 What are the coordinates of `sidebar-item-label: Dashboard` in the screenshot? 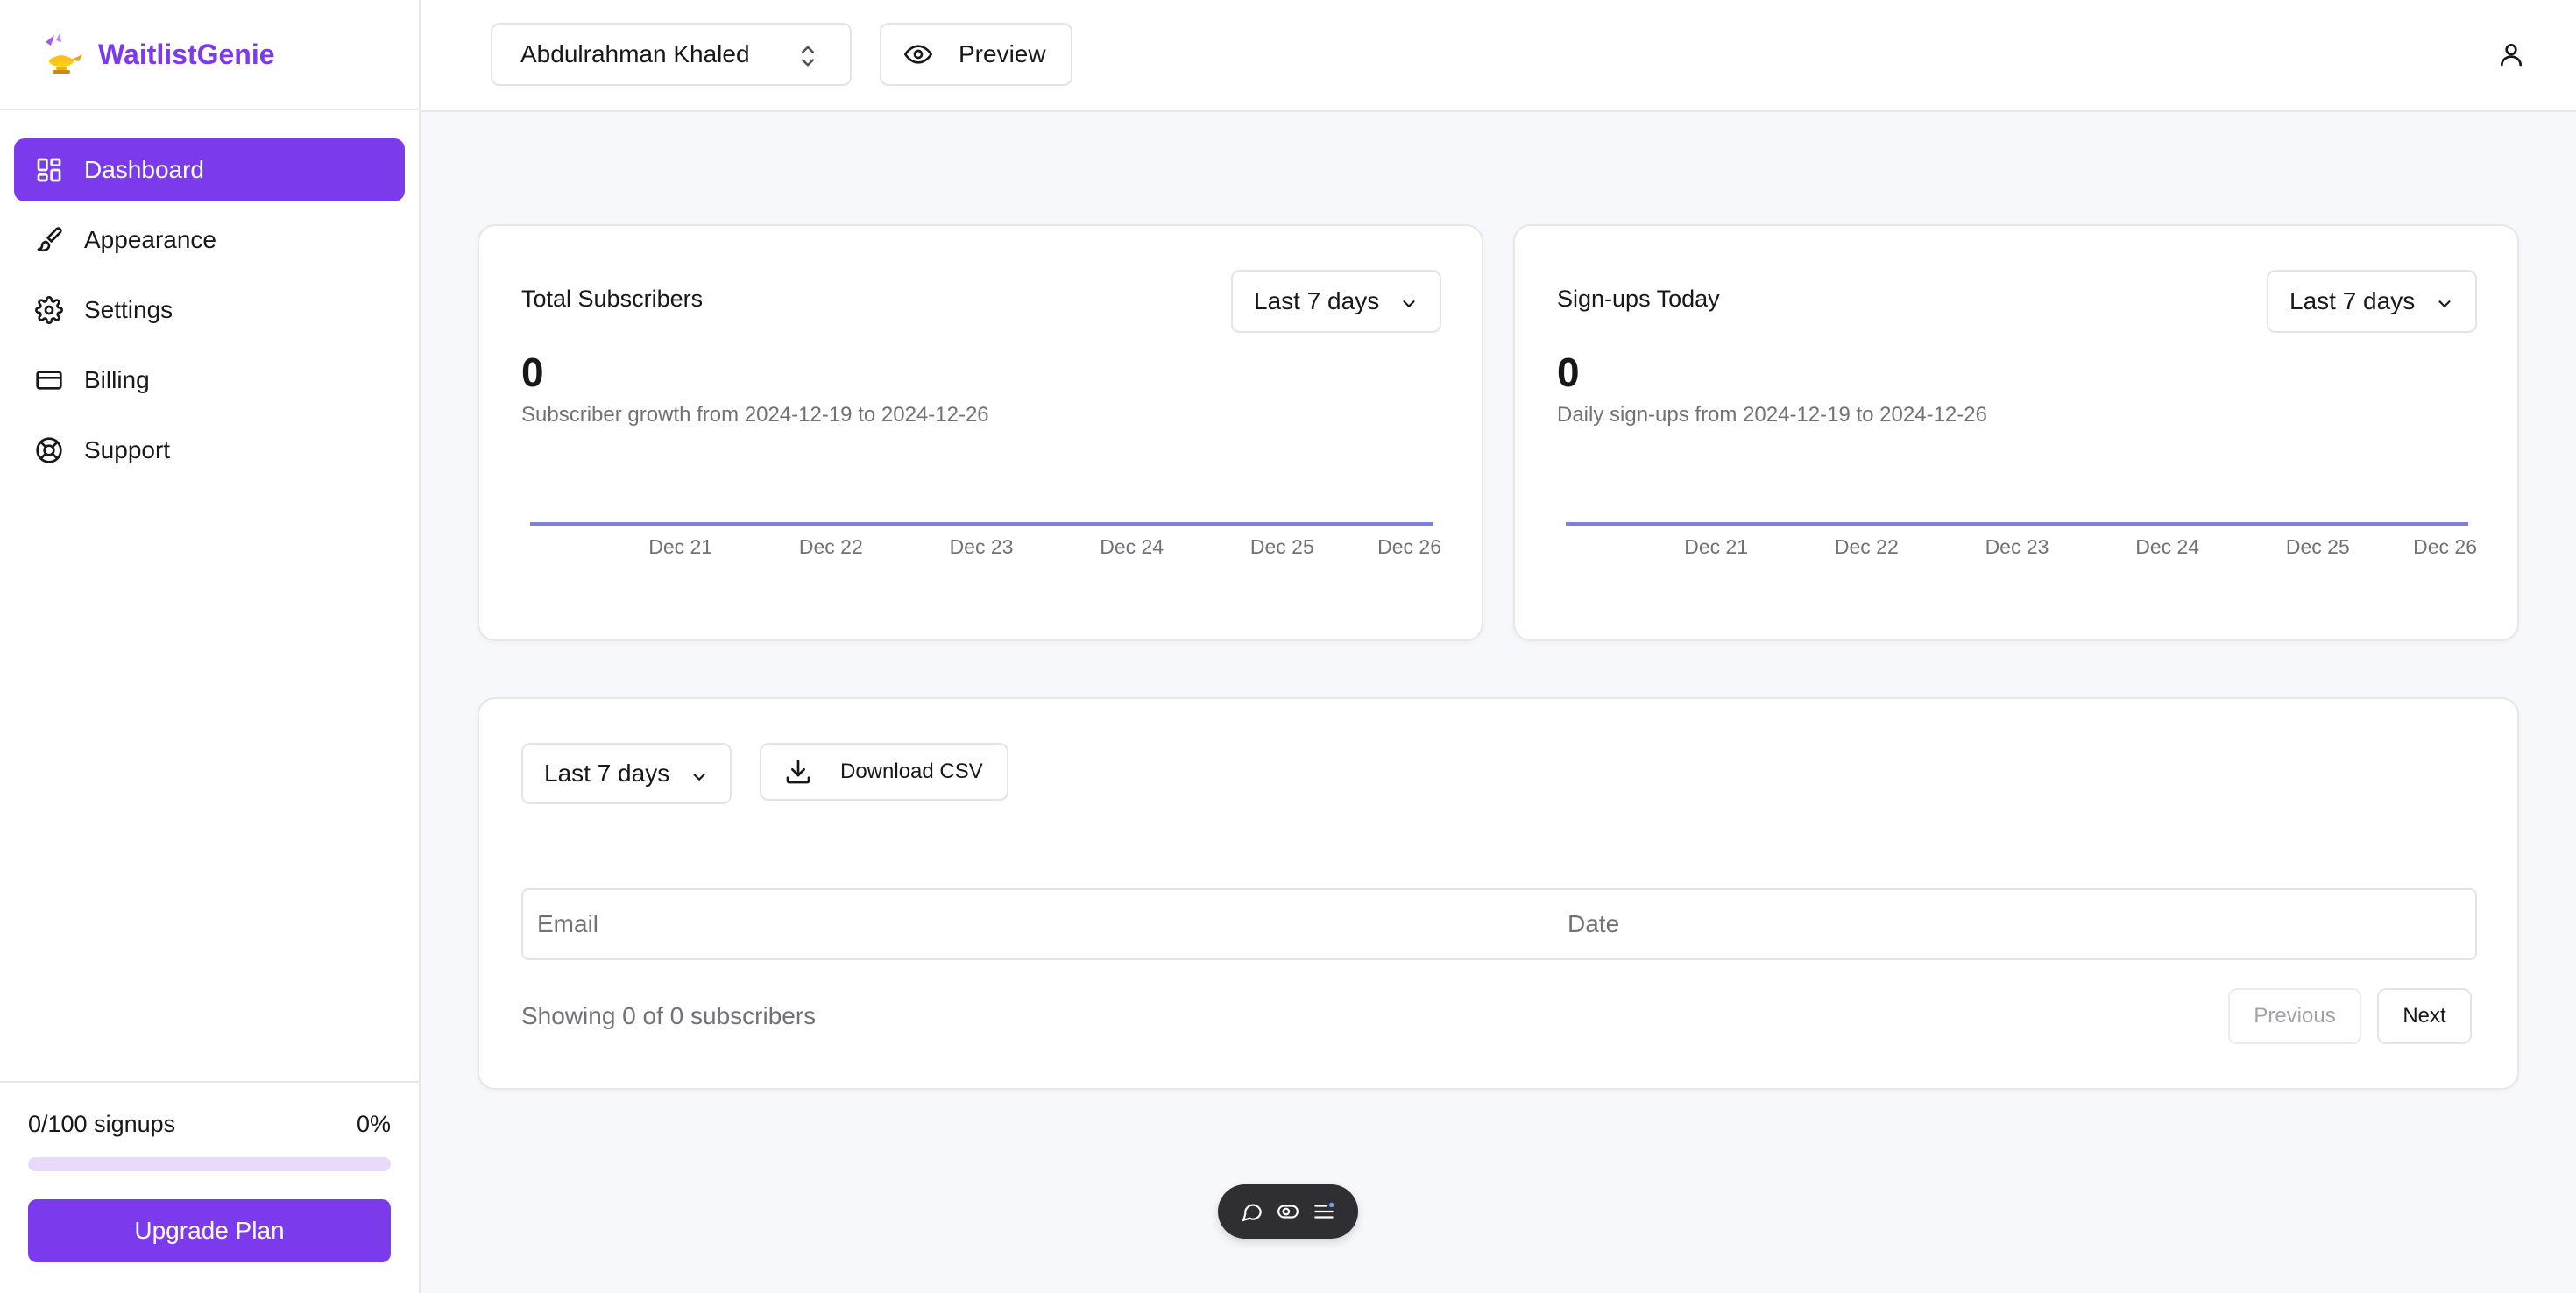 It's located at (144, 169).